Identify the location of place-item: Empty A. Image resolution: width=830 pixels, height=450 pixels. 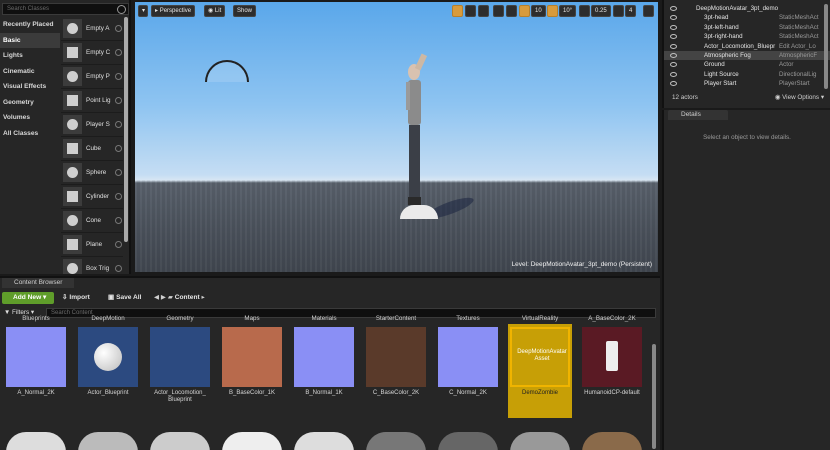
(92, 29).